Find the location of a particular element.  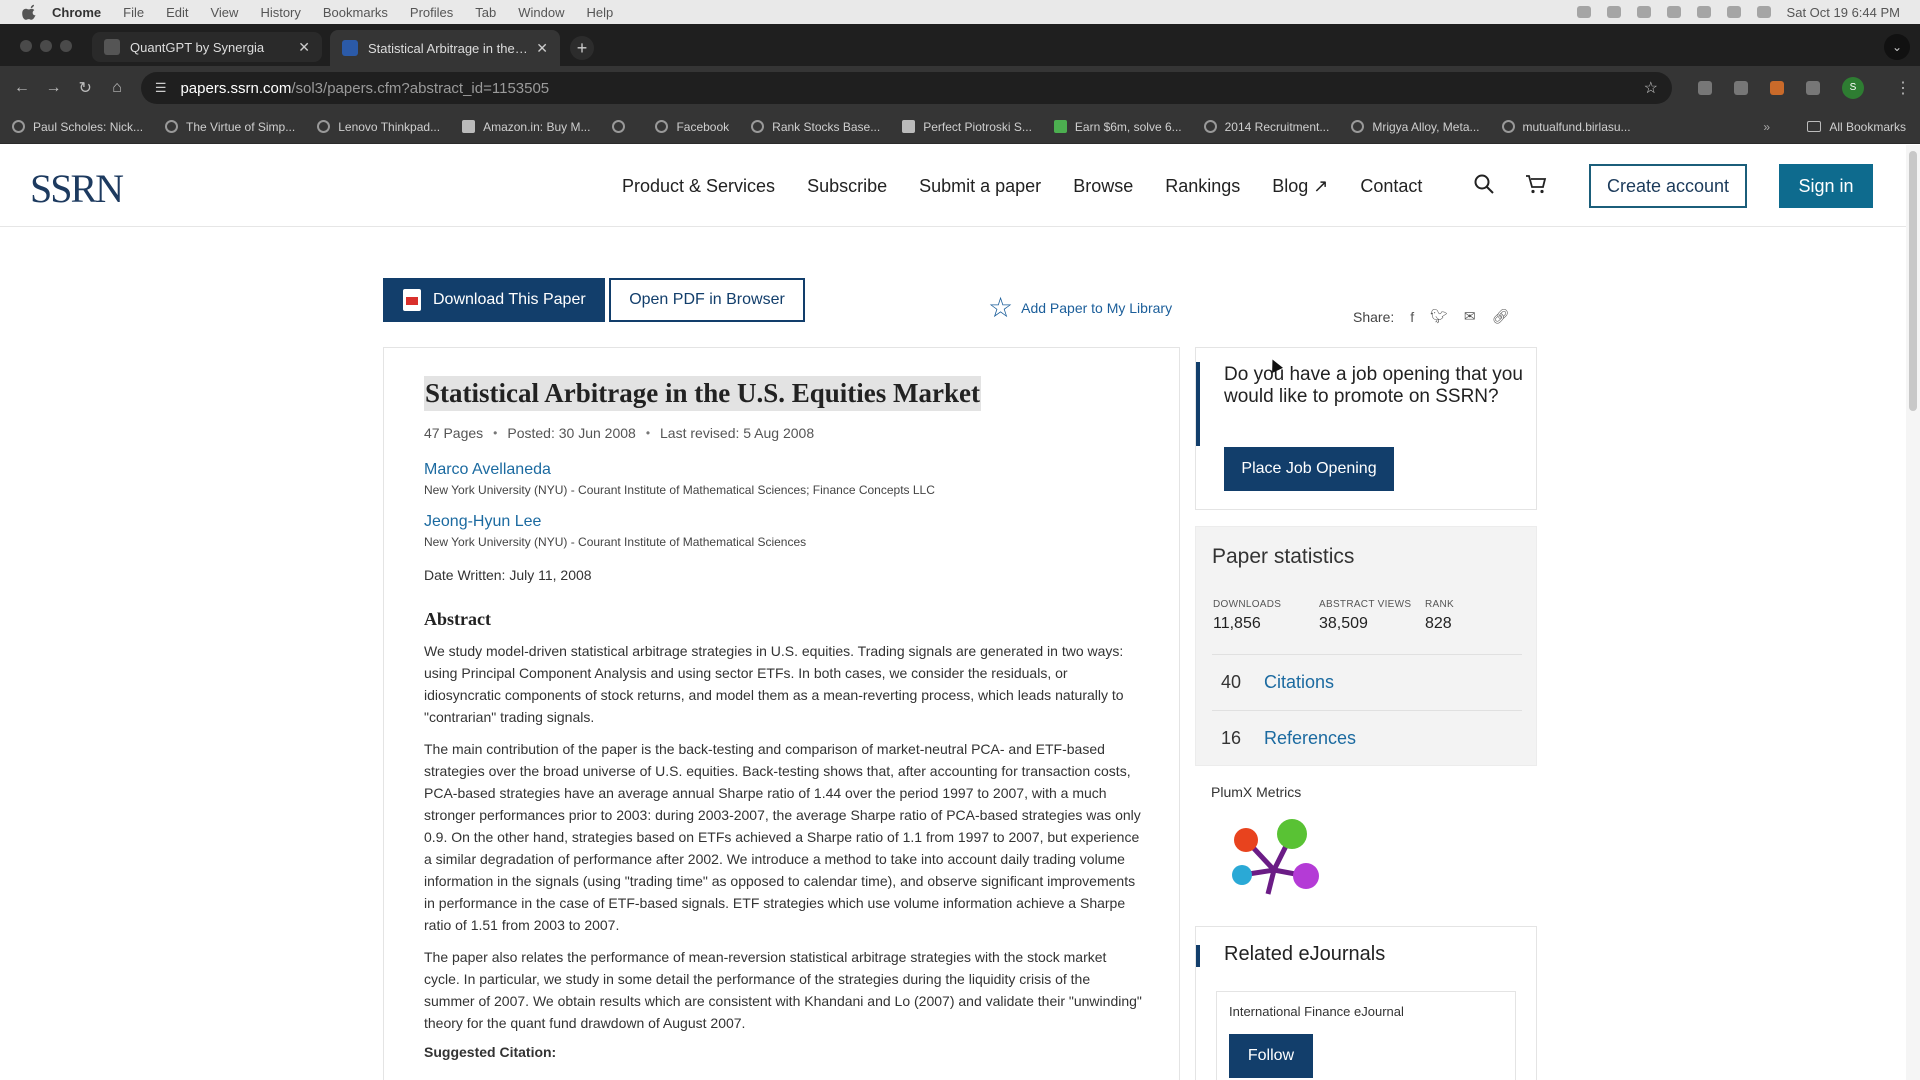

nav-browse: Browse is located at coordinates (1103, 186).